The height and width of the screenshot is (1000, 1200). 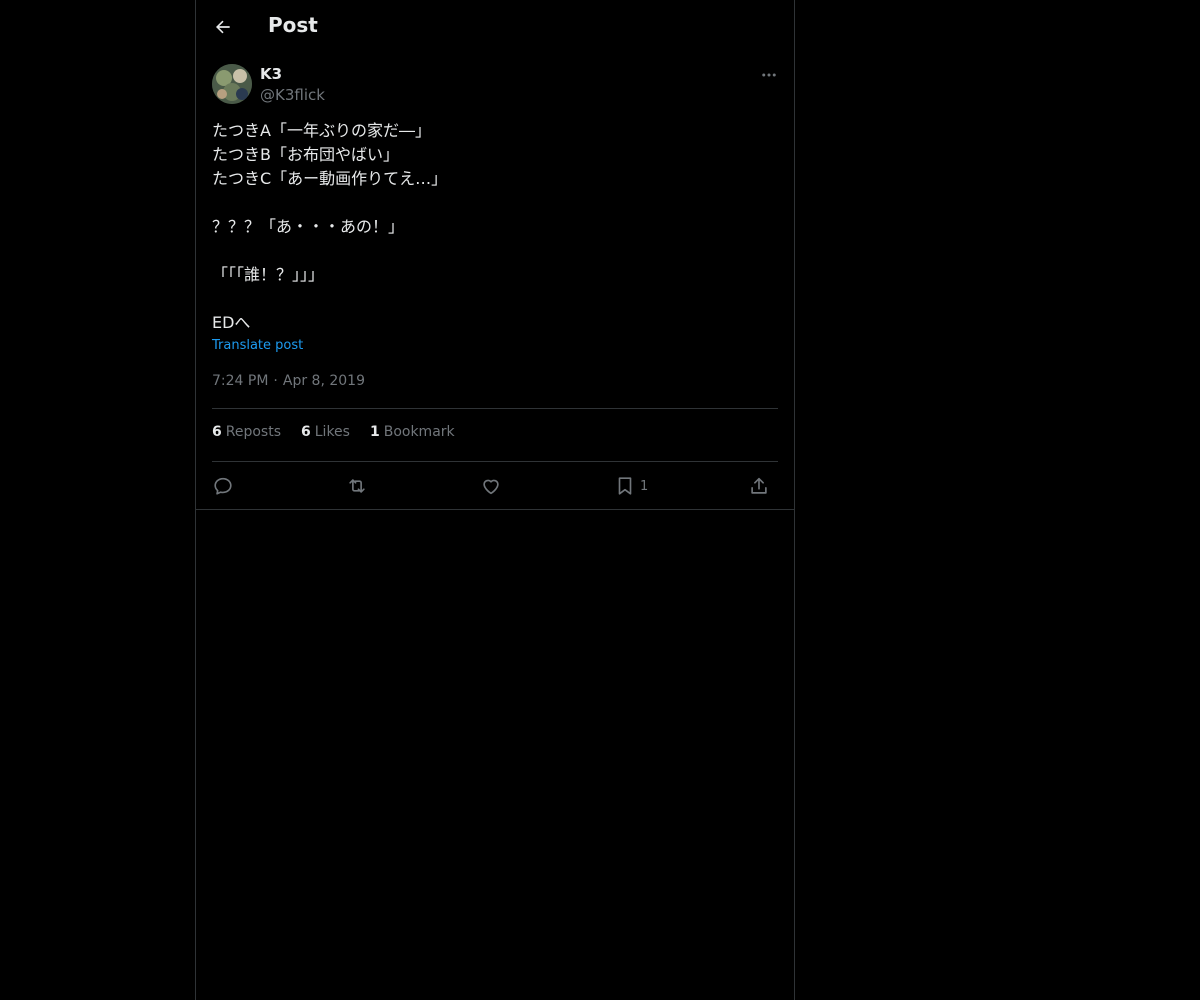 I want to click on more-icon, so click(x=769, y=75).